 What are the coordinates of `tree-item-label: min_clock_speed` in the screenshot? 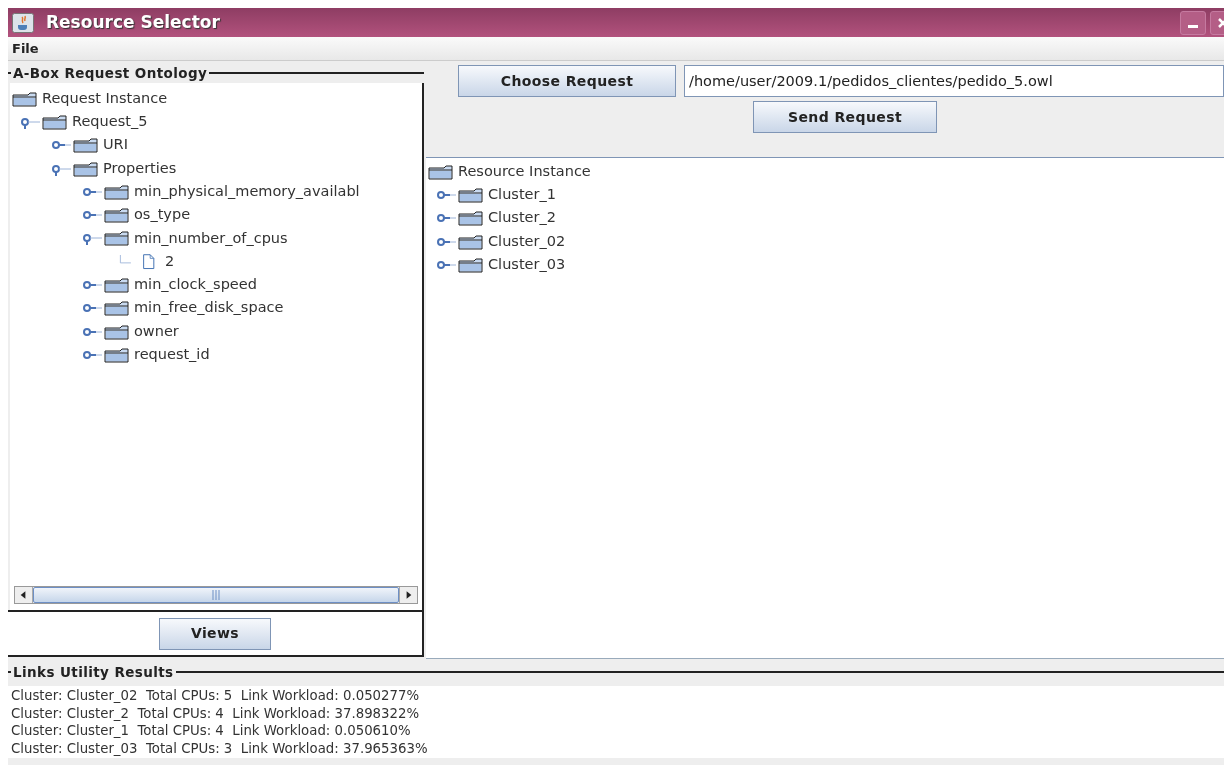 It's located at (195, 285).